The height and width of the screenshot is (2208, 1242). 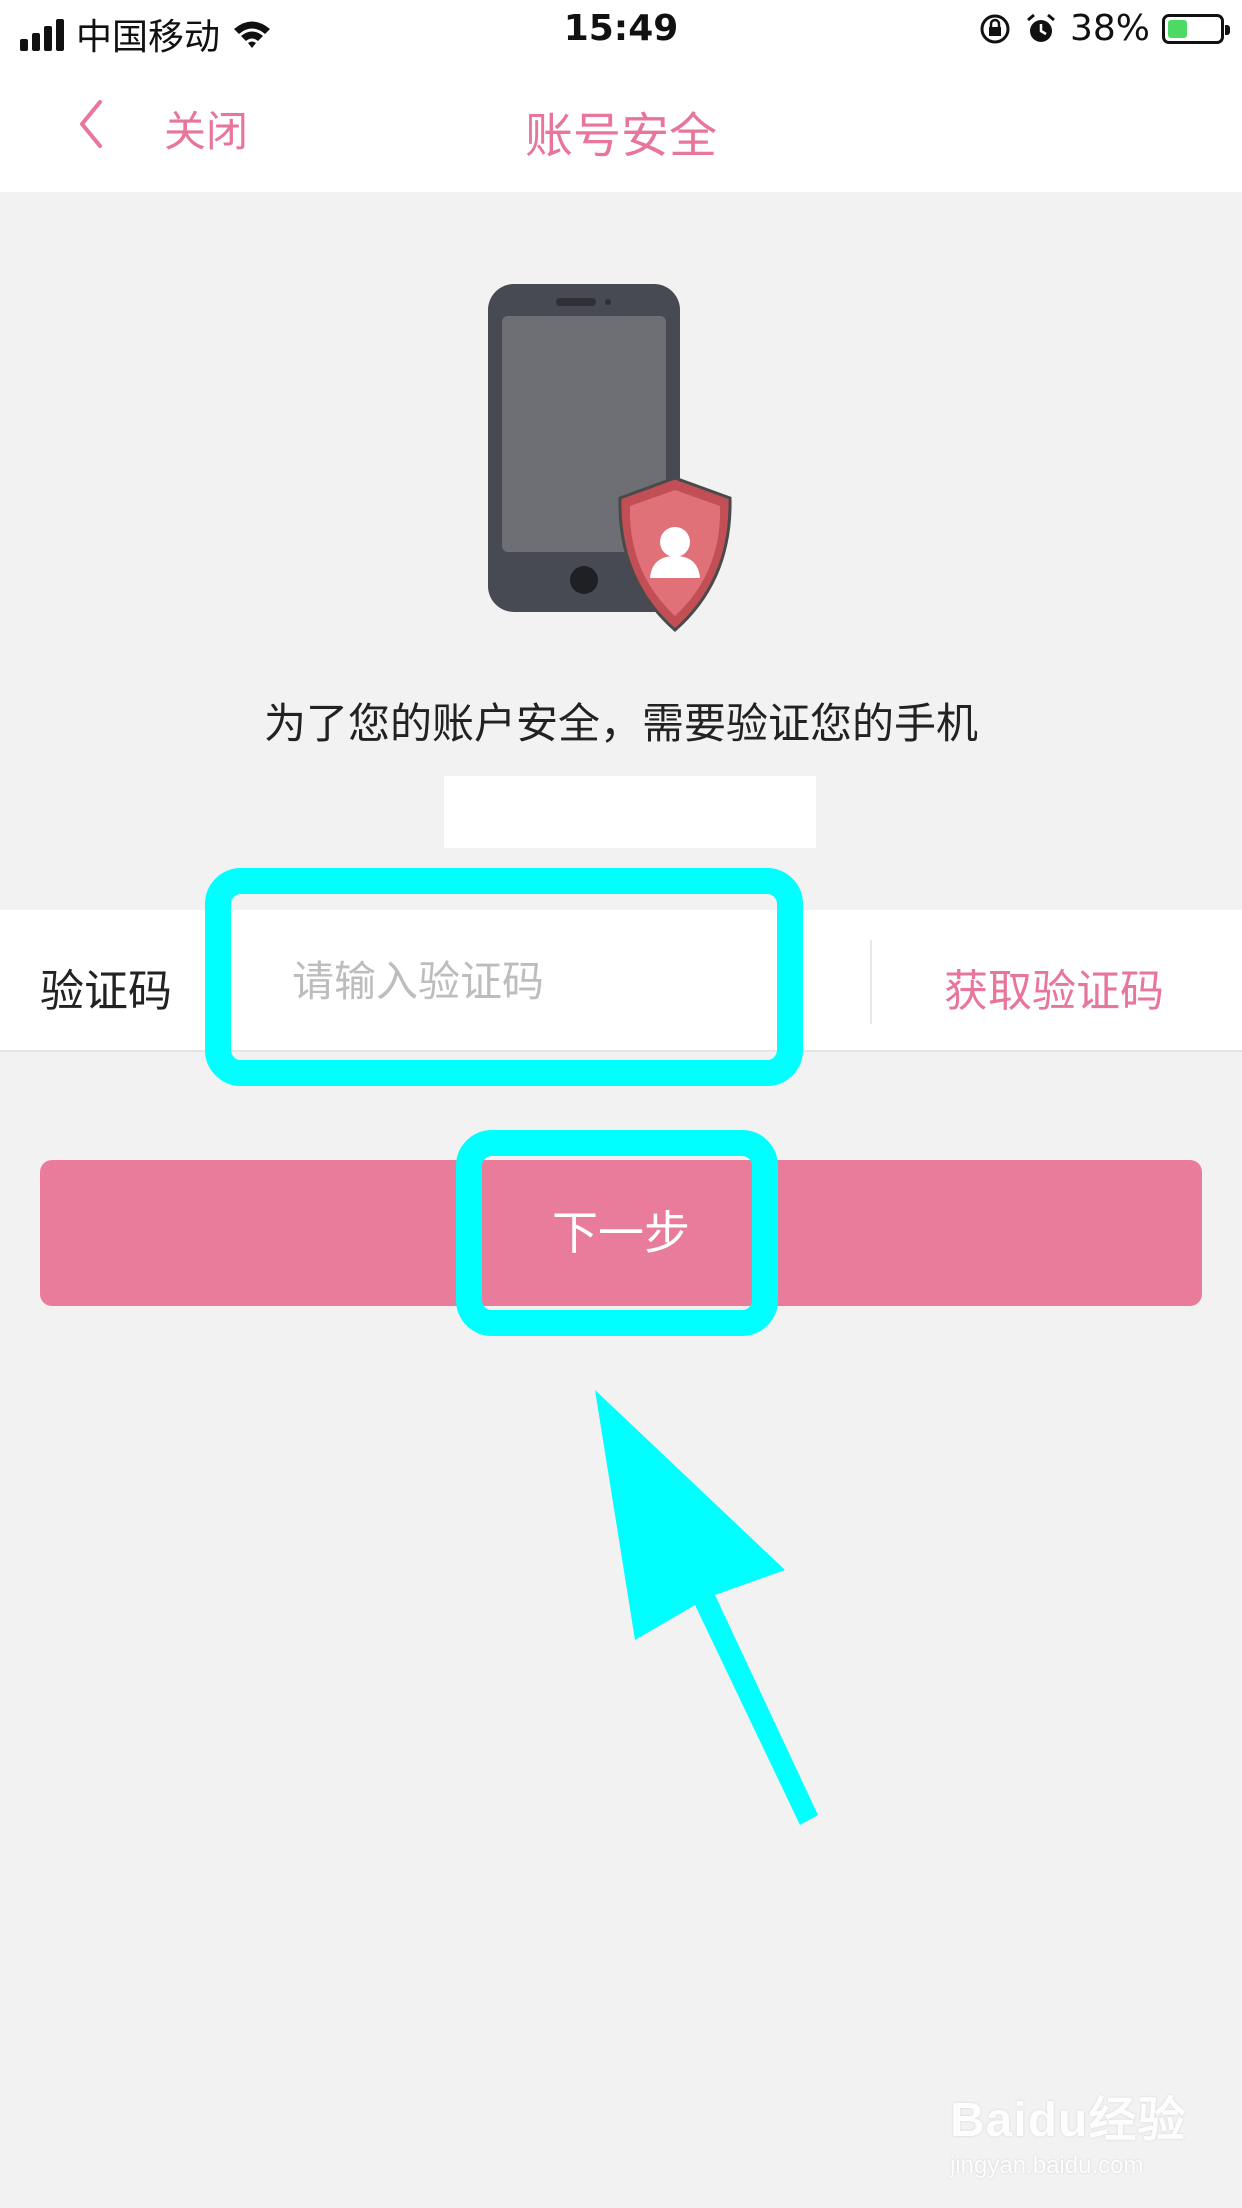 I want to click on highlight-box-input, so click(x=504, y=977).